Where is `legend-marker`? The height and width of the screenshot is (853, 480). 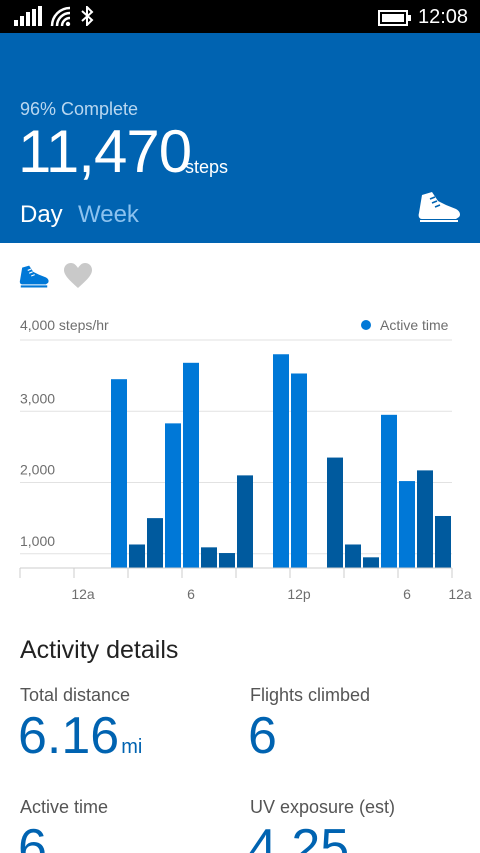
legend-marker is located at coordinates (366, 325).